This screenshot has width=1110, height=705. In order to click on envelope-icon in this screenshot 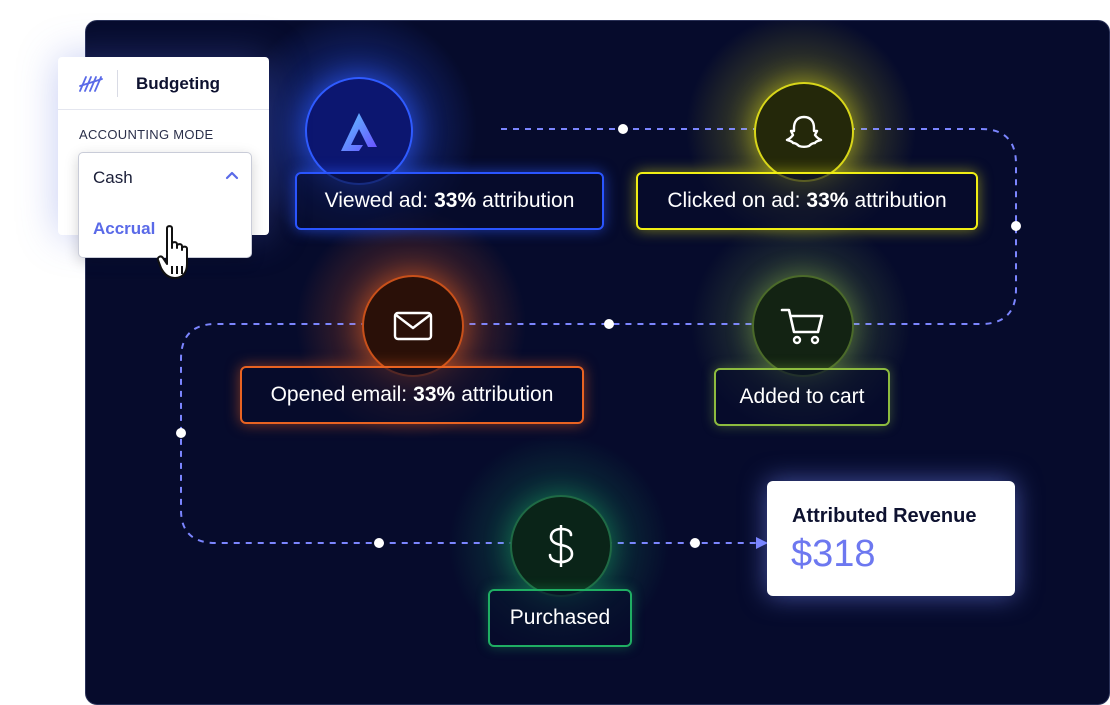, I will do `click(413, 326)`.